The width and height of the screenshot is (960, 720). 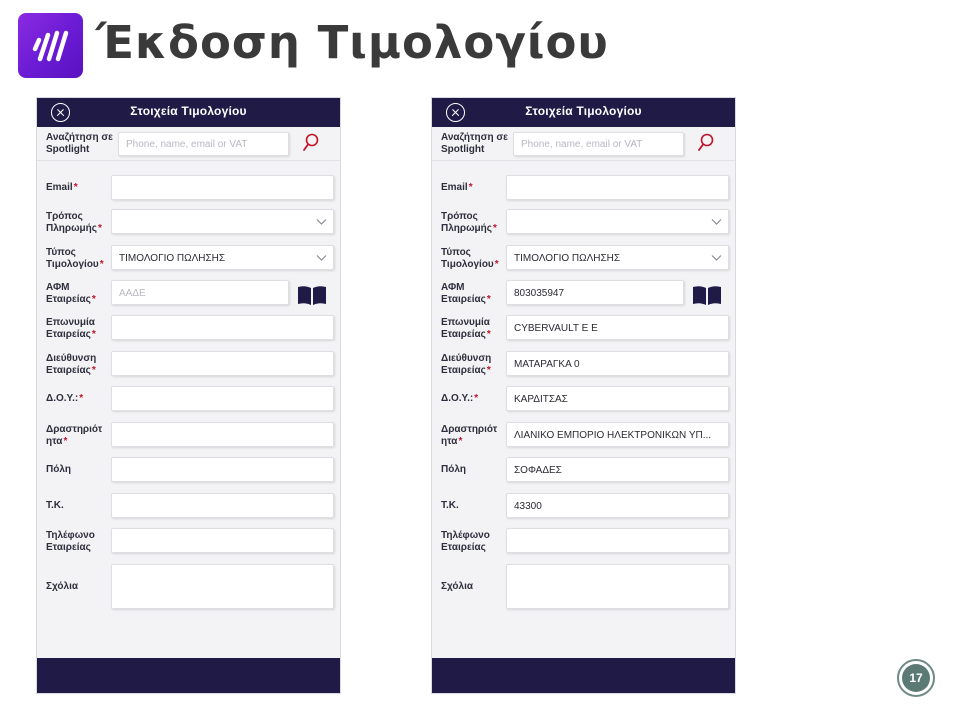 What do you see at coordinates (617, 398) in the screenshot?
I see `tax-office-field: ΚΑΡΔΙΤΣΑΣ` at bounding box center [617, 398].